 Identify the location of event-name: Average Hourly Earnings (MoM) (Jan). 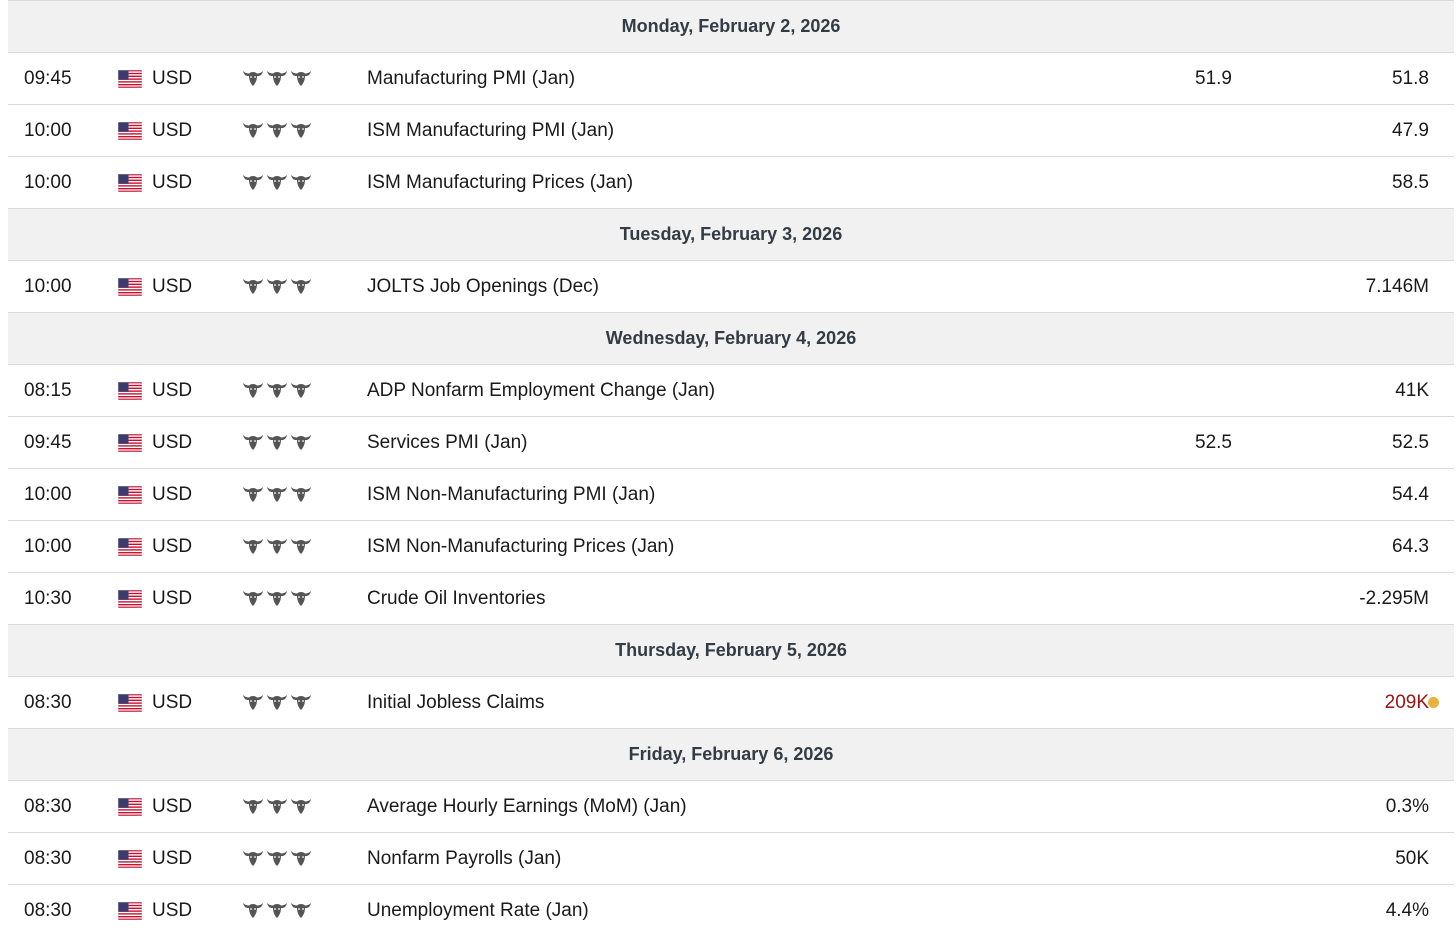
(527, 806).